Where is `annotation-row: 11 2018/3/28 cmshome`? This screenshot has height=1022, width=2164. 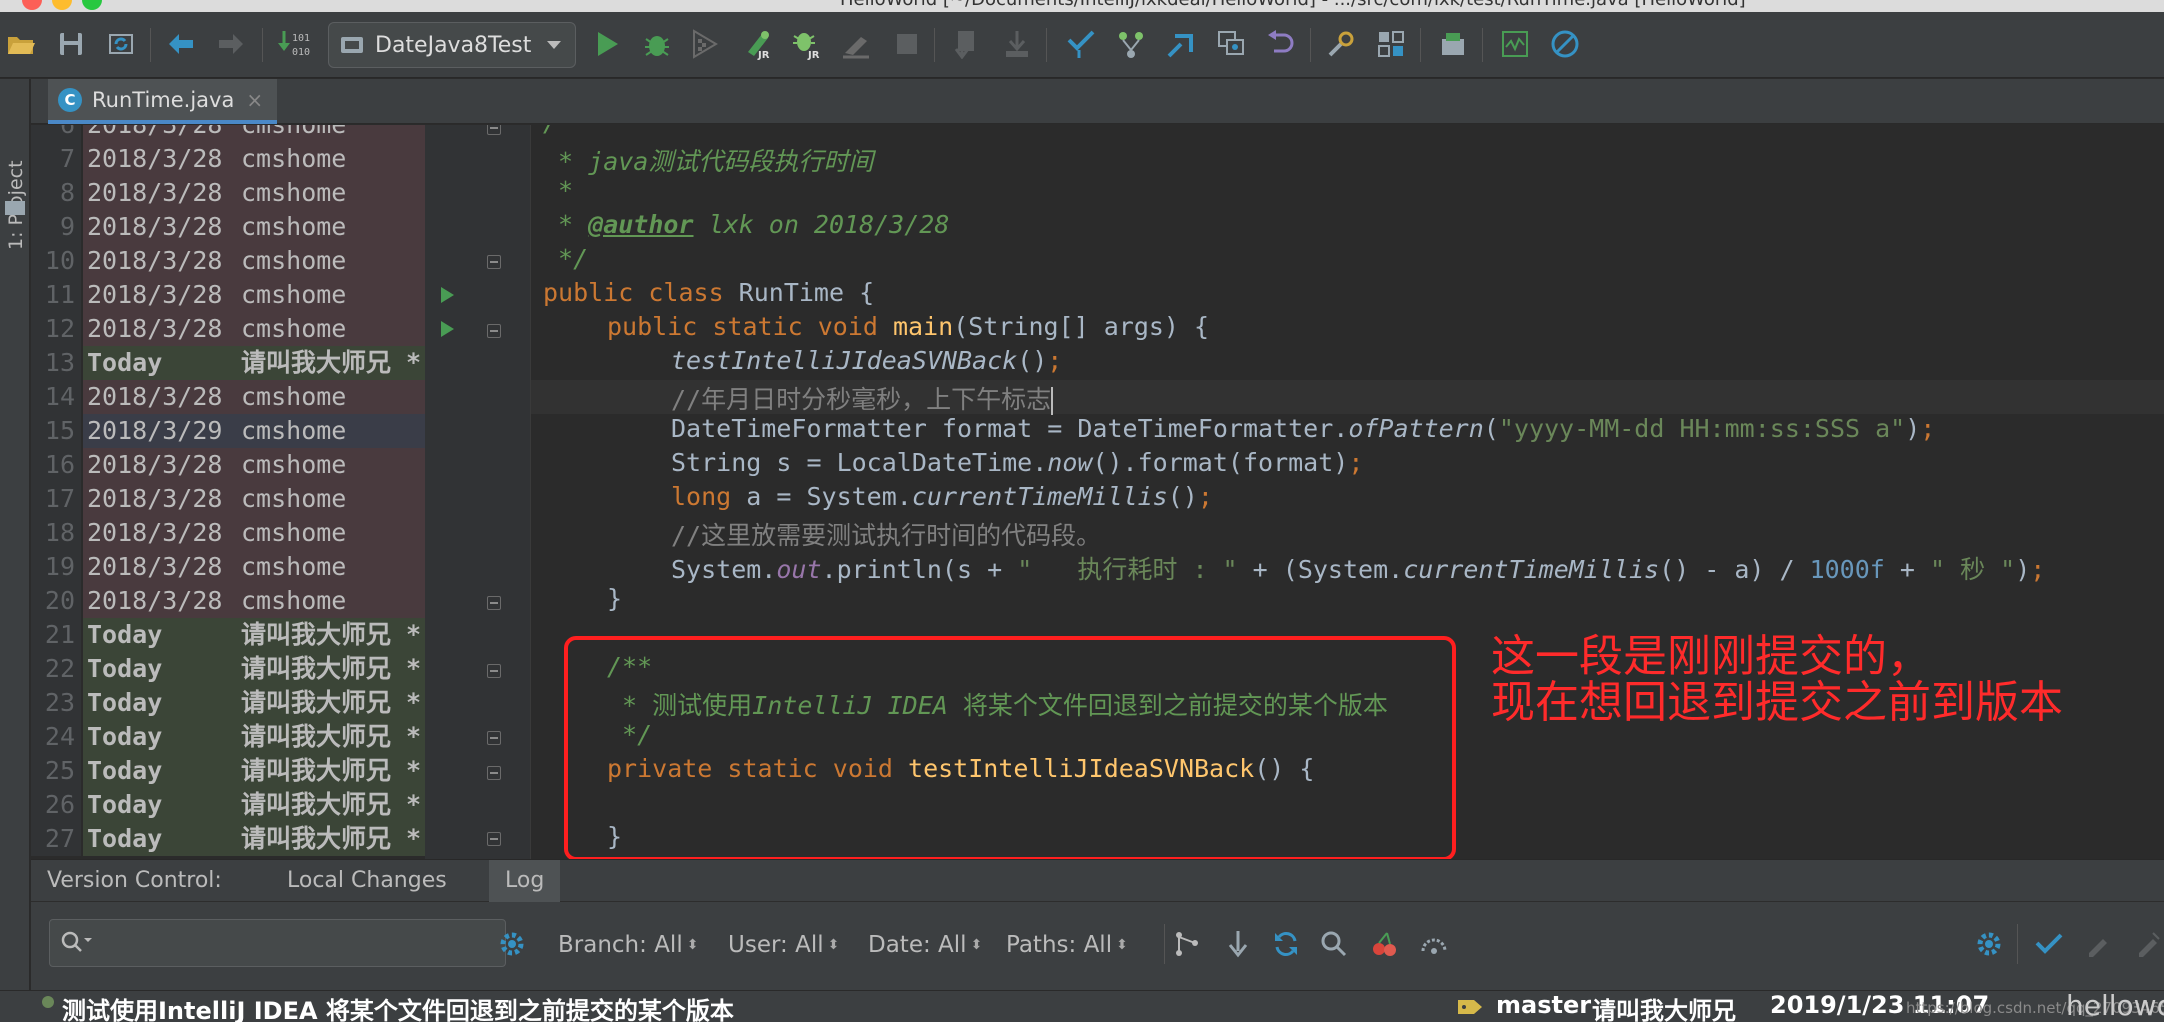 annotation-row: 11 2018/3/28 cmshome is located at coordinates (228, 295).